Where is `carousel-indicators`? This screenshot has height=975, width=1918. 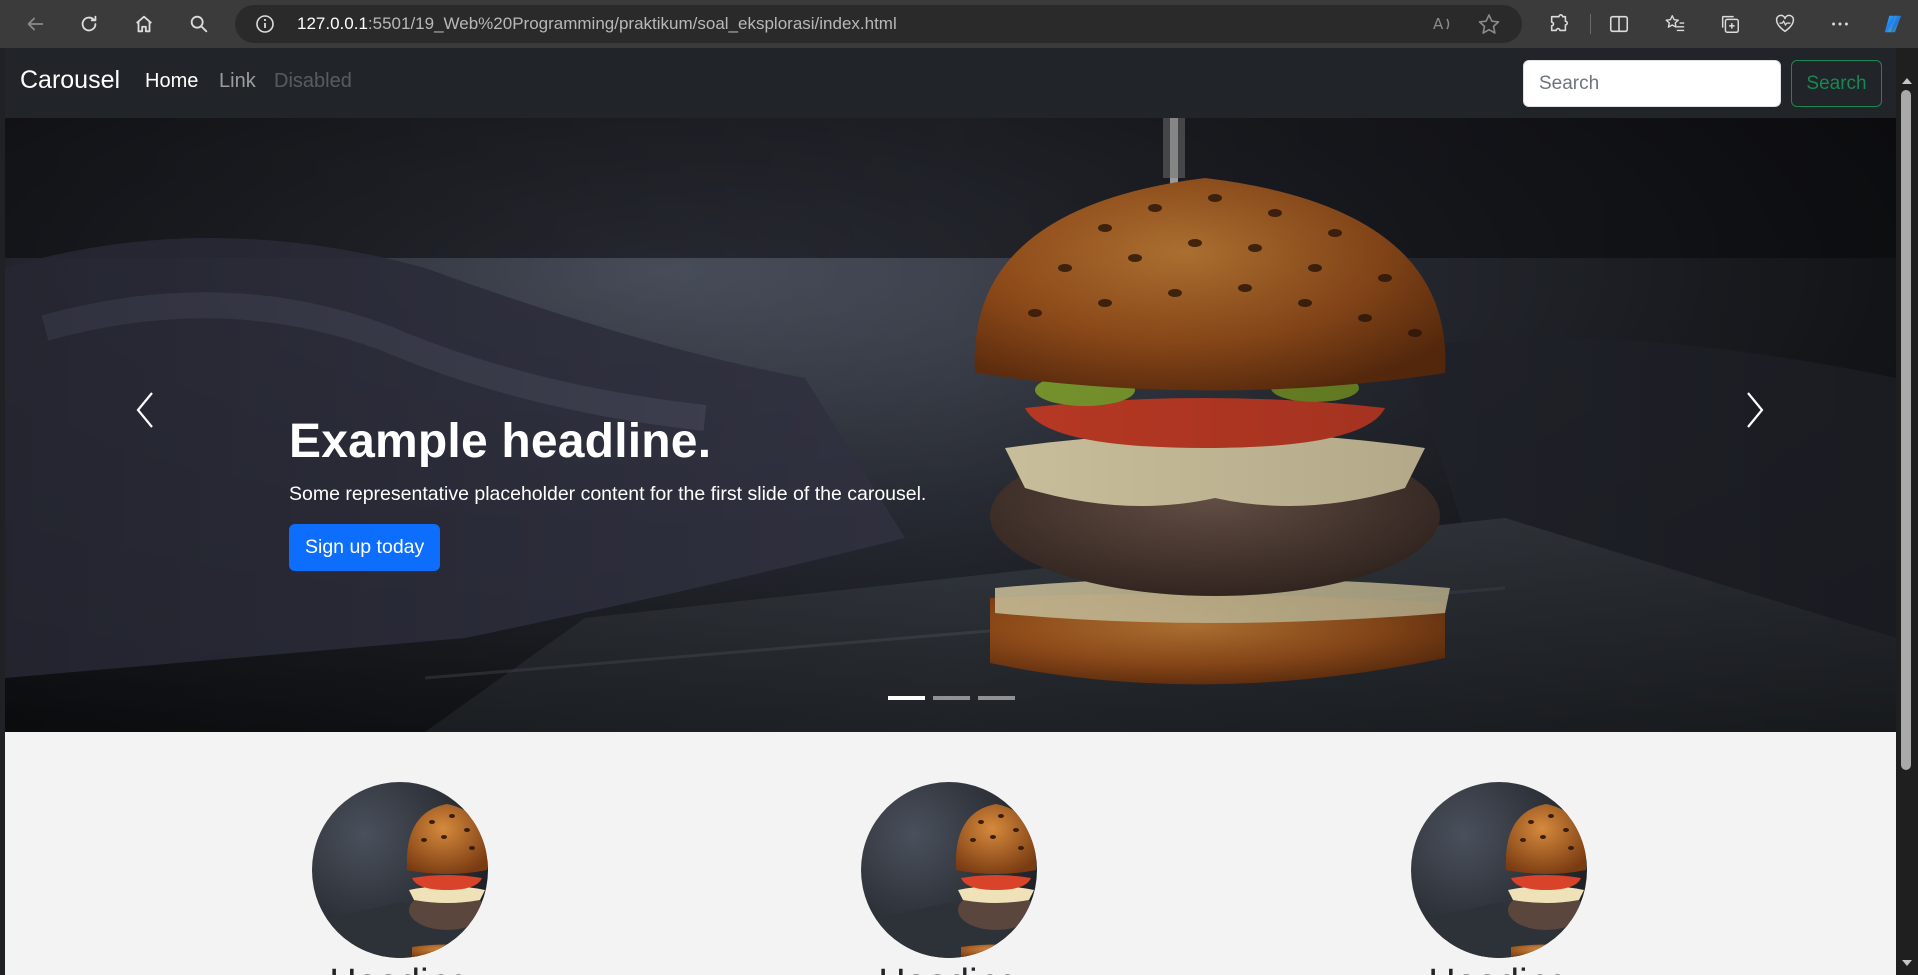
carousel-indicators is located at coordinates (951, 698).